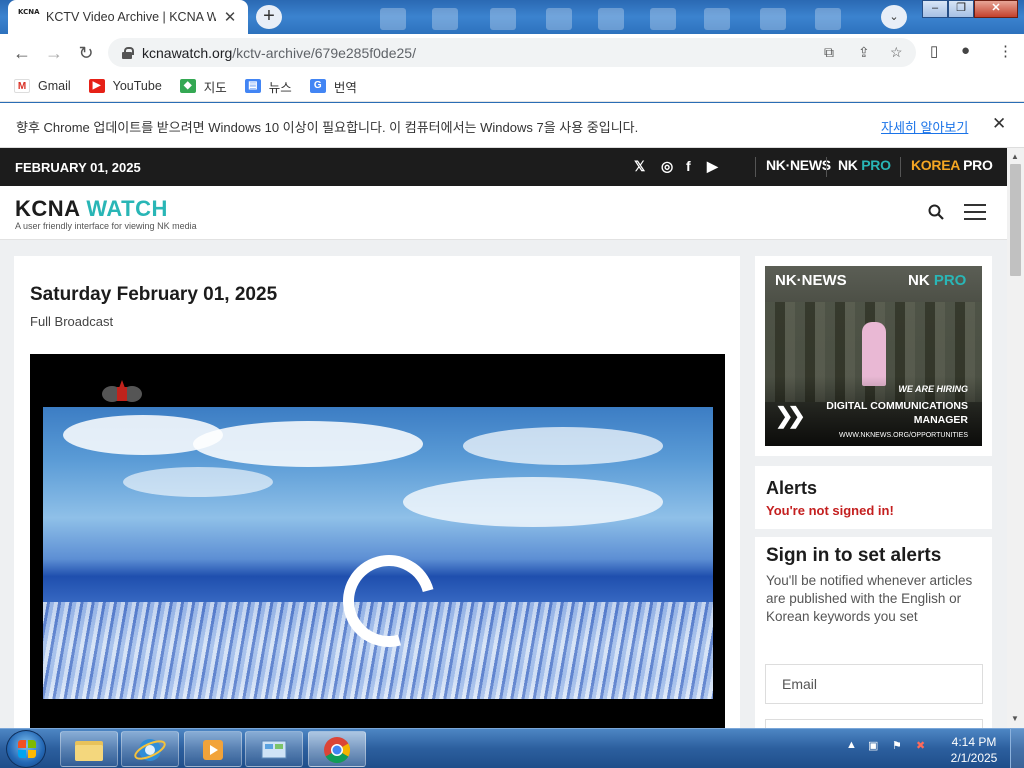  I want to click on nkpro-link: NK PRO, so click(864, 165).